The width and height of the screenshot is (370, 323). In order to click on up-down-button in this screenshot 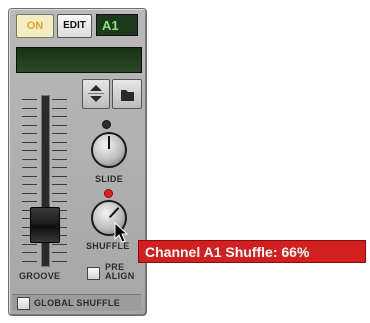, I will do `click(96, 94)`.